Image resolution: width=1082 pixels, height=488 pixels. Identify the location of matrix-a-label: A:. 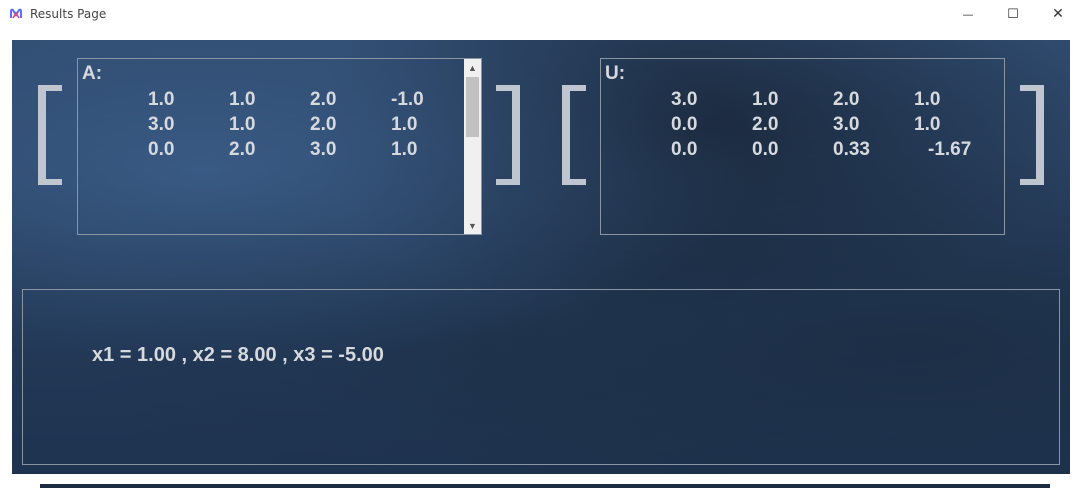
(92, 73).